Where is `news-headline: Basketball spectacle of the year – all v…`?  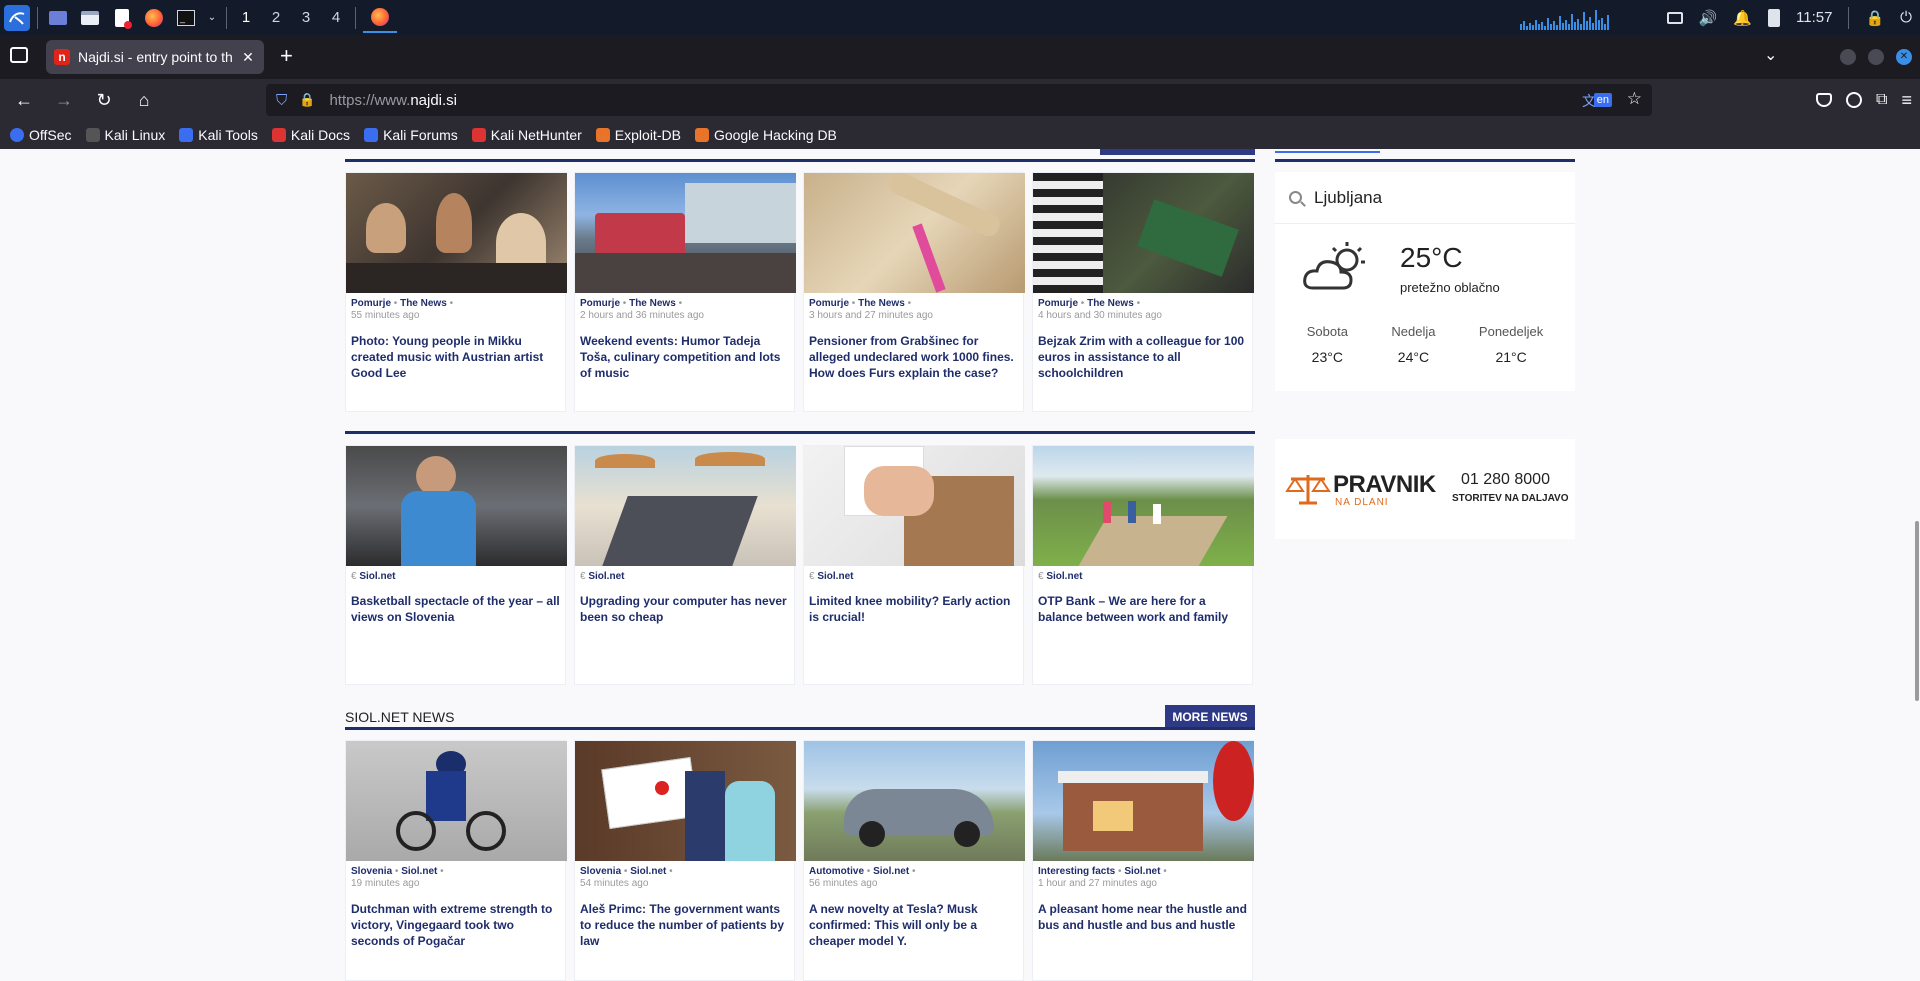 news-headline: Basketball spectacle of the year – all v… is located at coordinates (455, 608).